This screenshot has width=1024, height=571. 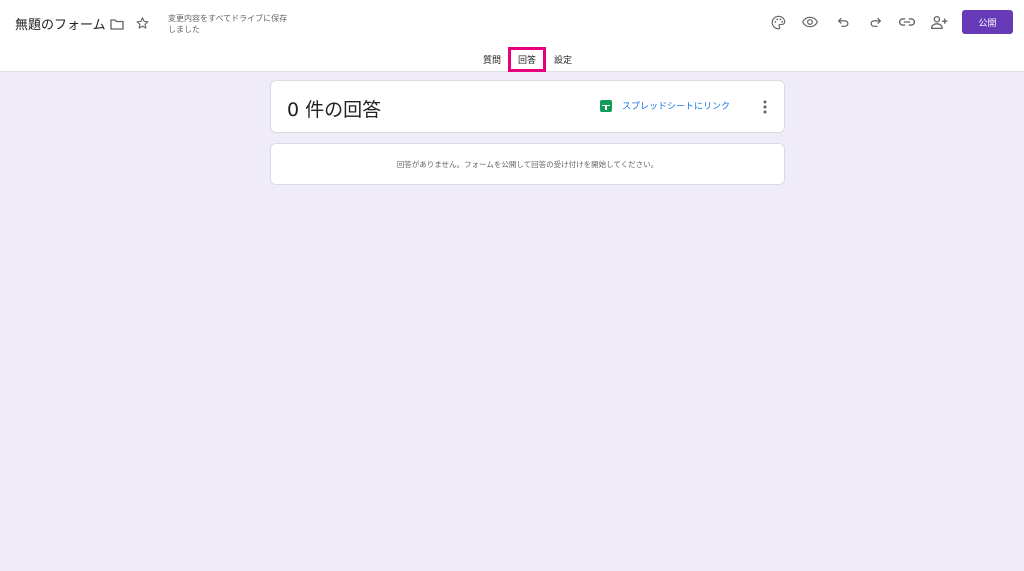 What do you see at coordinates (492, 59) in the screenshot?
I see `tab-questions: 質問` at bounding box center [492, 59].